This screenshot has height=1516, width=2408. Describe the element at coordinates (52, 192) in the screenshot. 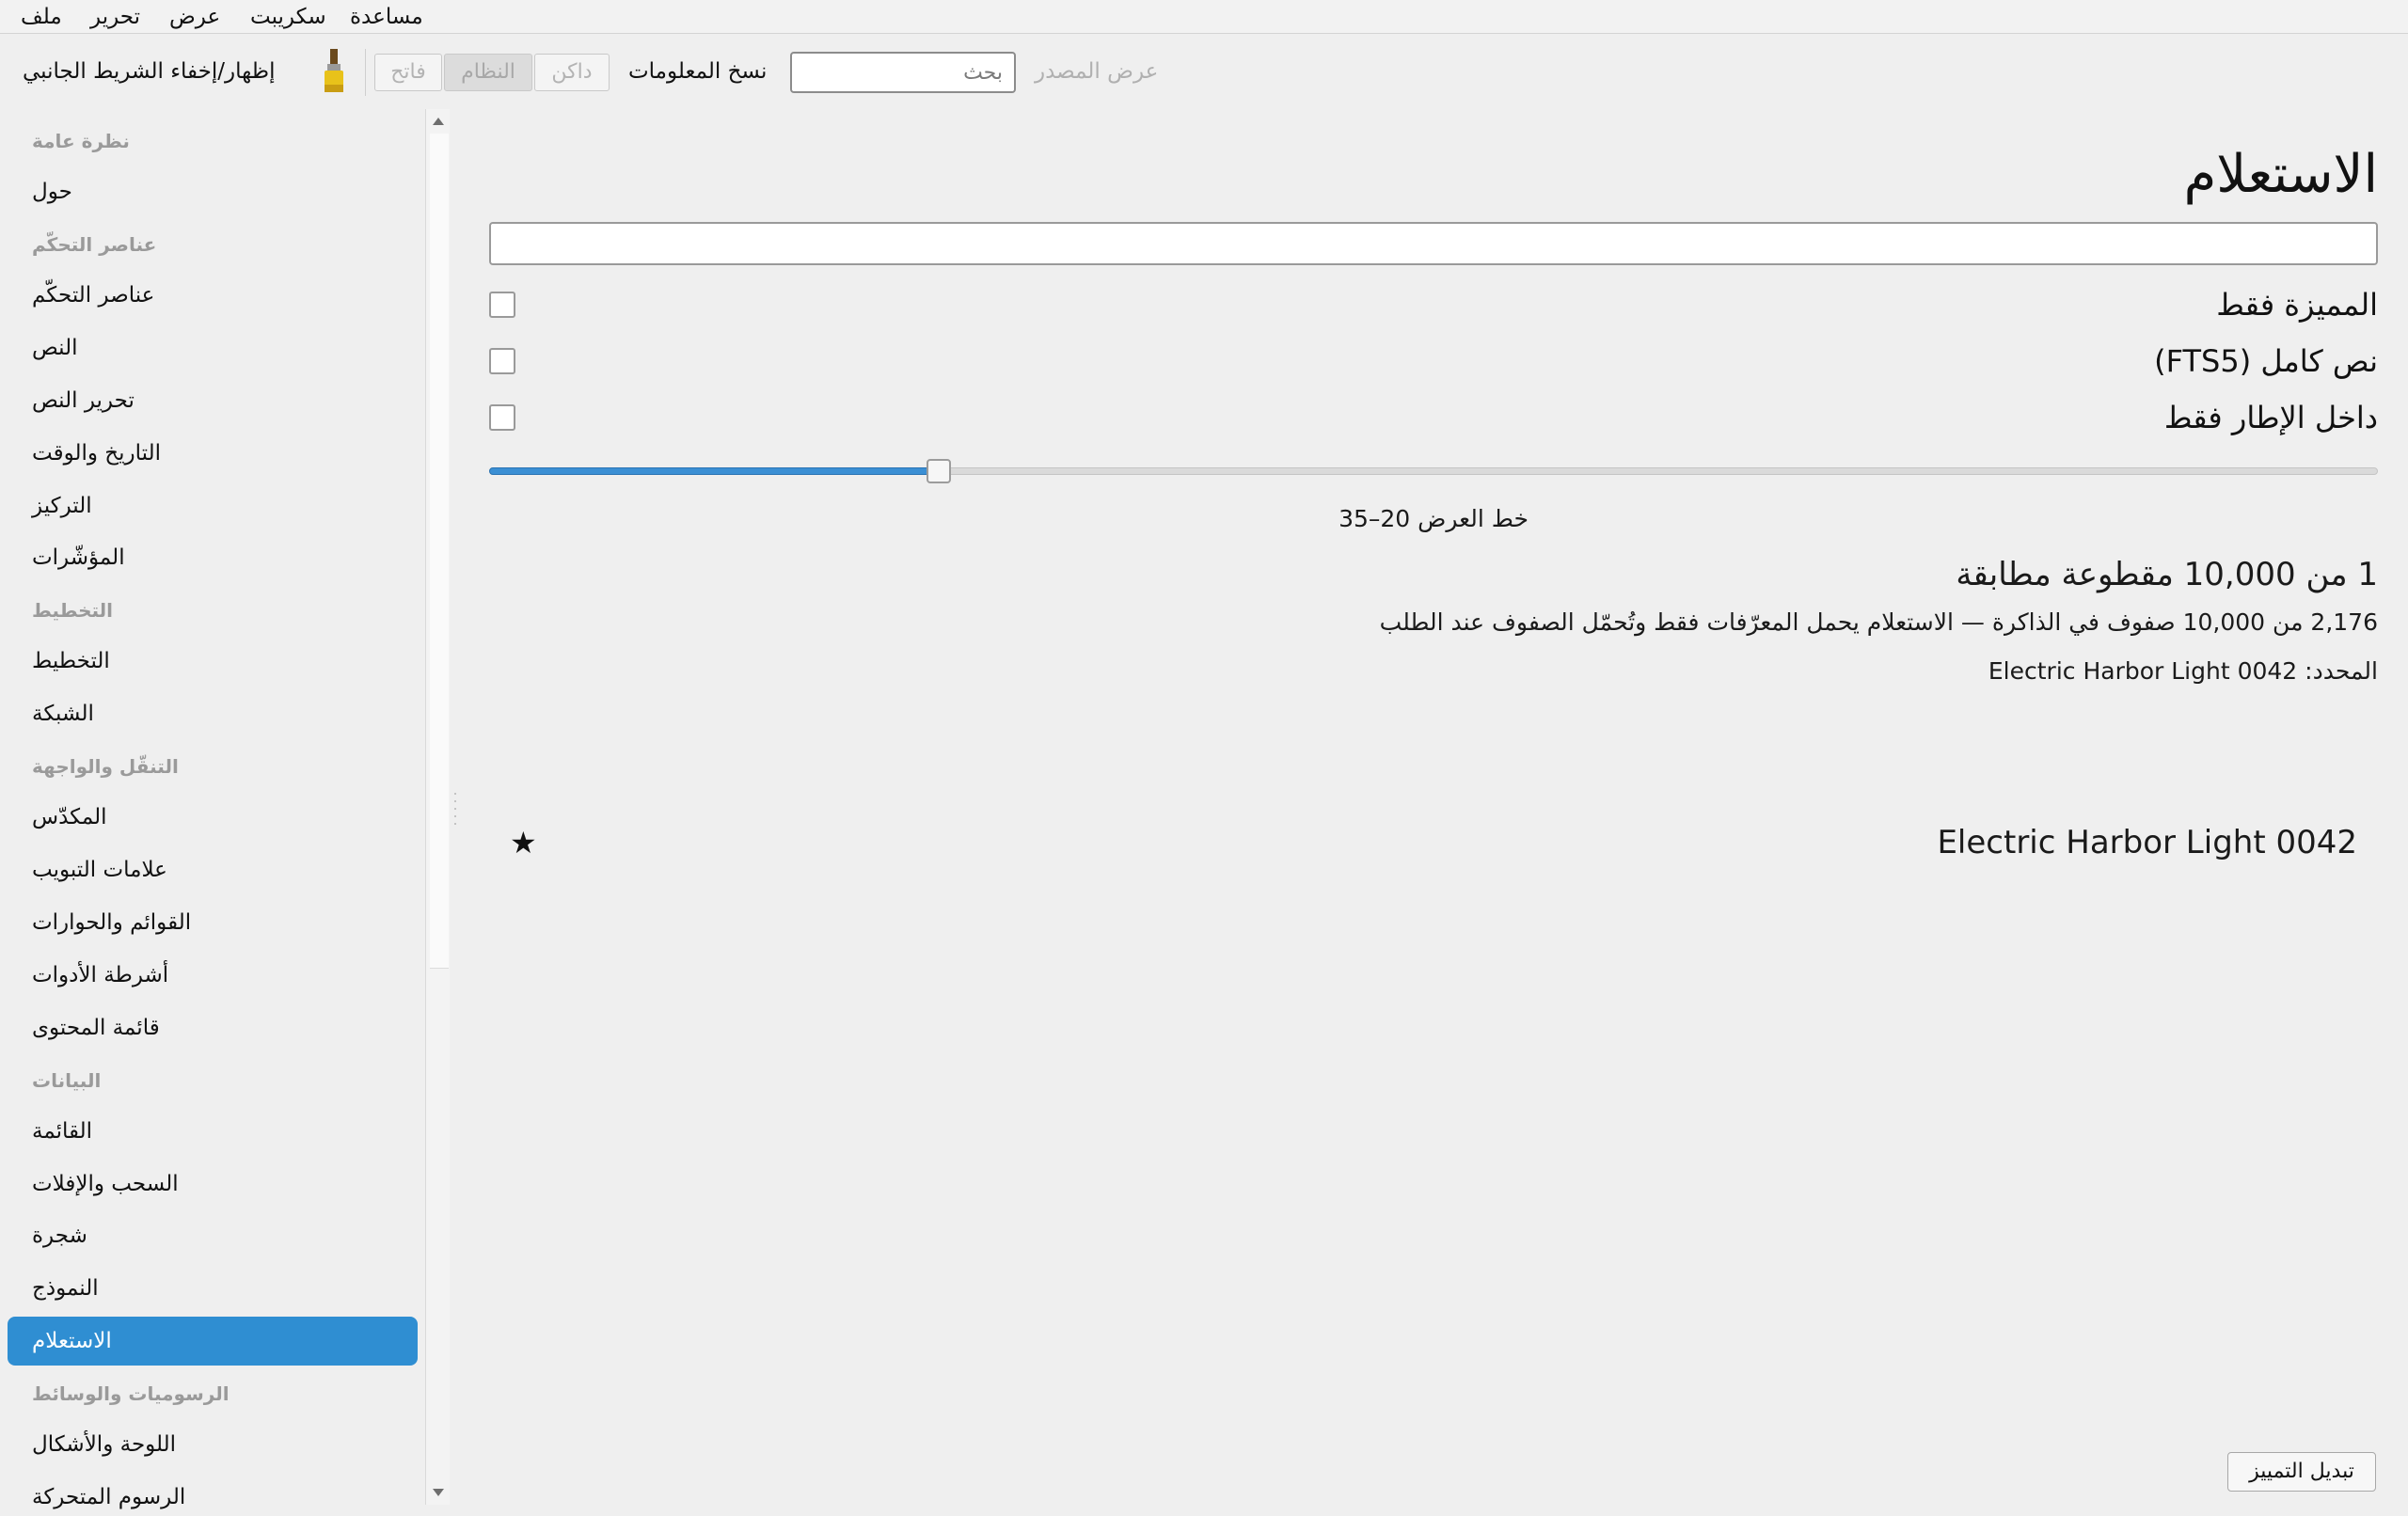

I see `sidebar-item: حول` at that location.